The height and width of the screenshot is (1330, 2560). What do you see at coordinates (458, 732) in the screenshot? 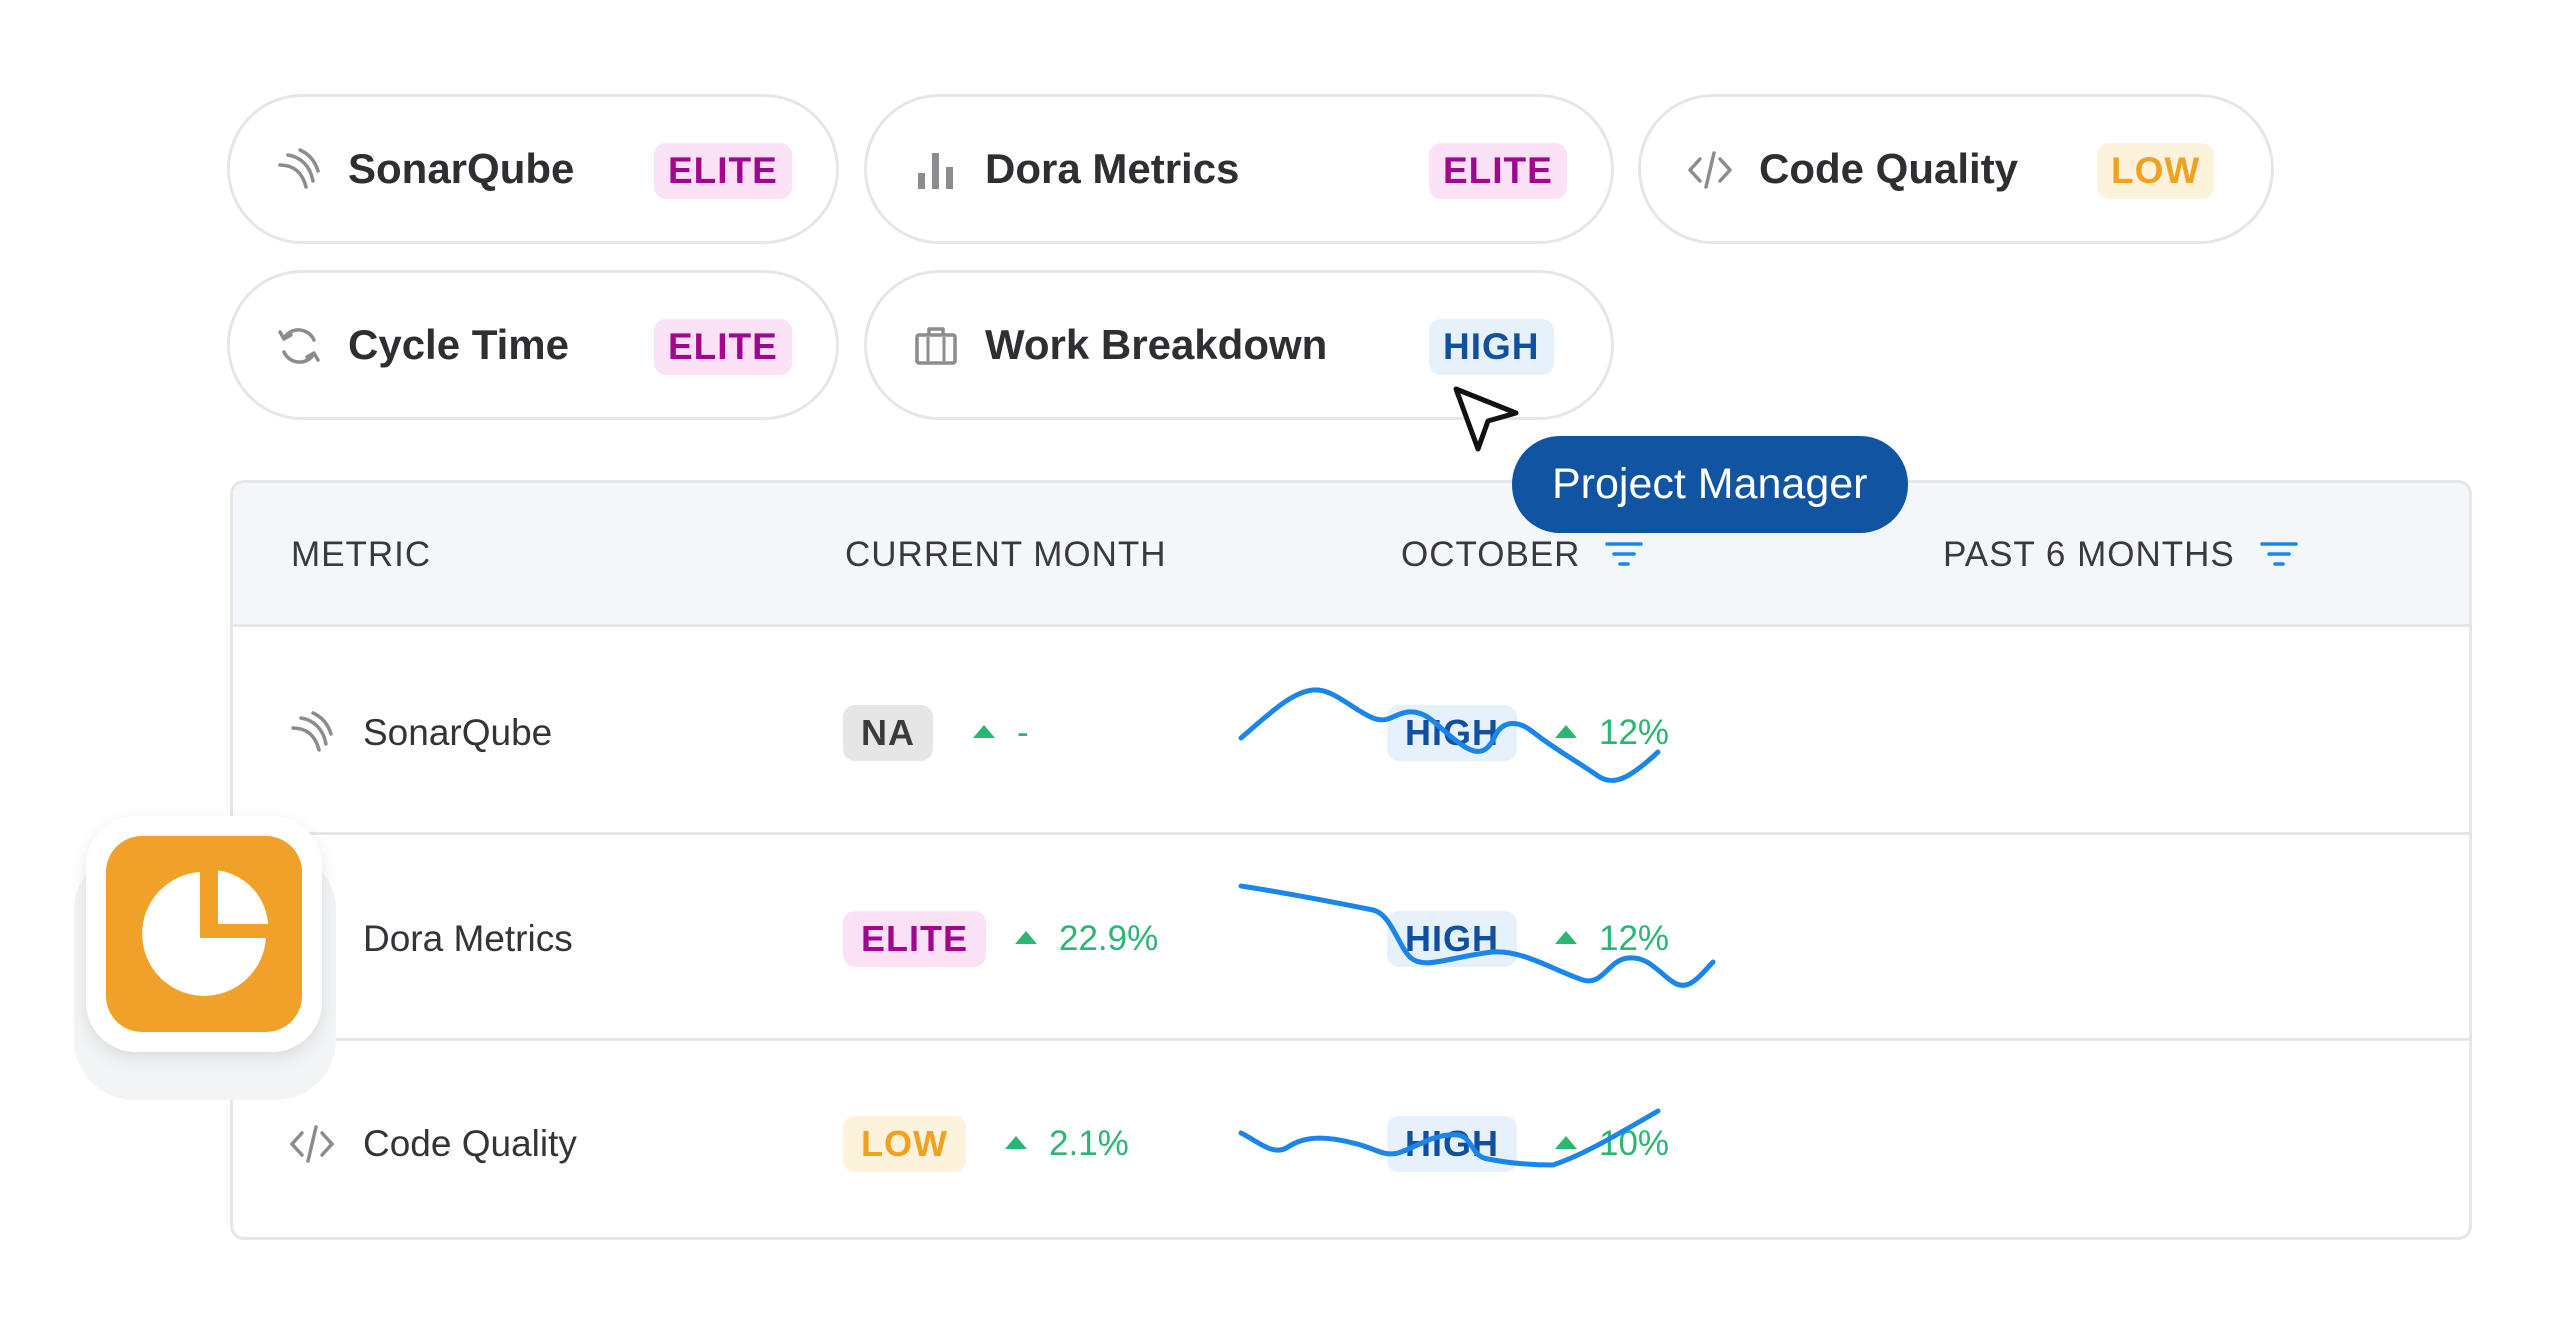
I see `metric-label: SonarQube` at bounding box center [458, 732].